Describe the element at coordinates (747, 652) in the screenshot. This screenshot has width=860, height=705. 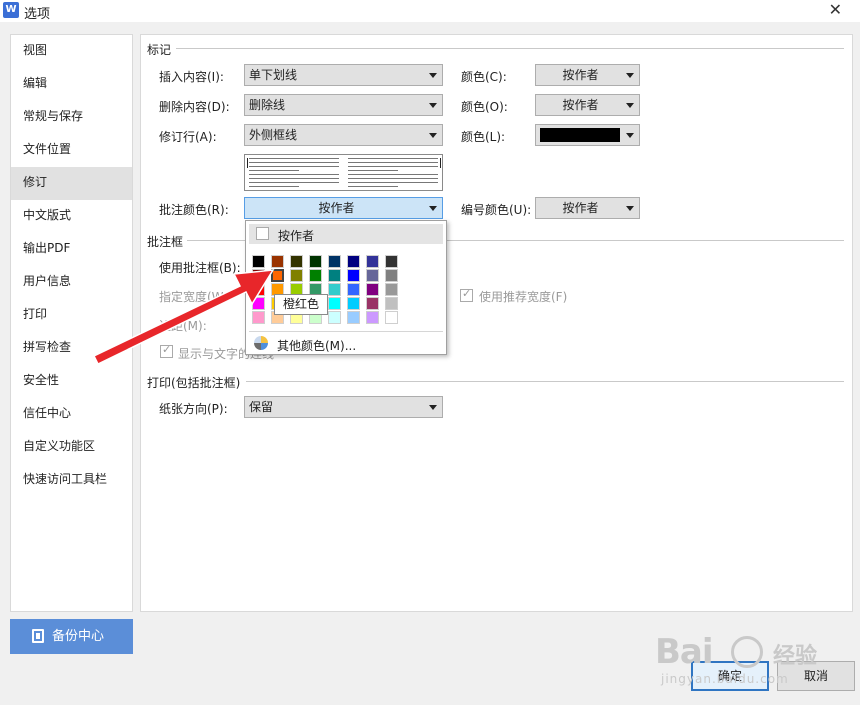
I see `paw-logo-icon` at that location.